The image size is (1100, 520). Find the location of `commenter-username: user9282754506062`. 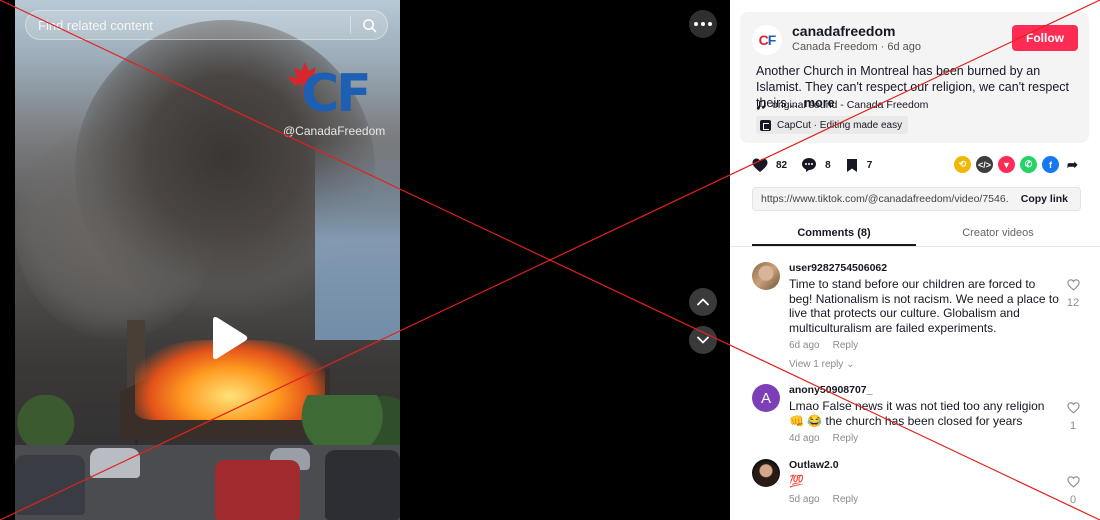

commenter-username: user9282754506062 is located at coordinates (924, 268).